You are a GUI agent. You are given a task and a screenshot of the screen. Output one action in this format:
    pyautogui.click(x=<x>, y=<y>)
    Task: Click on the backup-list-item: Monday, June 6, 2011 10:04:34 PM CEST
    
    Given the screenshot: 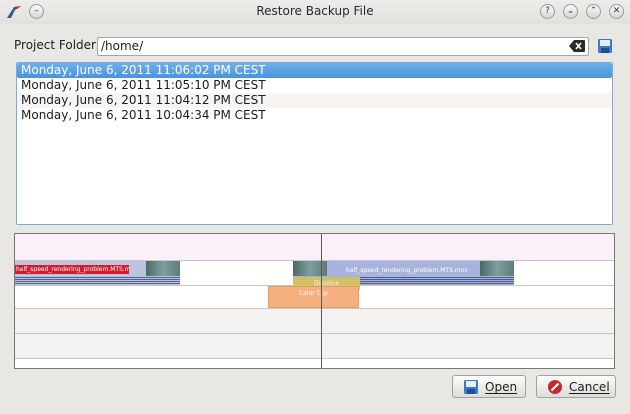 What is the action you would take?
    pyautogui.click(x=314, y=115)
    